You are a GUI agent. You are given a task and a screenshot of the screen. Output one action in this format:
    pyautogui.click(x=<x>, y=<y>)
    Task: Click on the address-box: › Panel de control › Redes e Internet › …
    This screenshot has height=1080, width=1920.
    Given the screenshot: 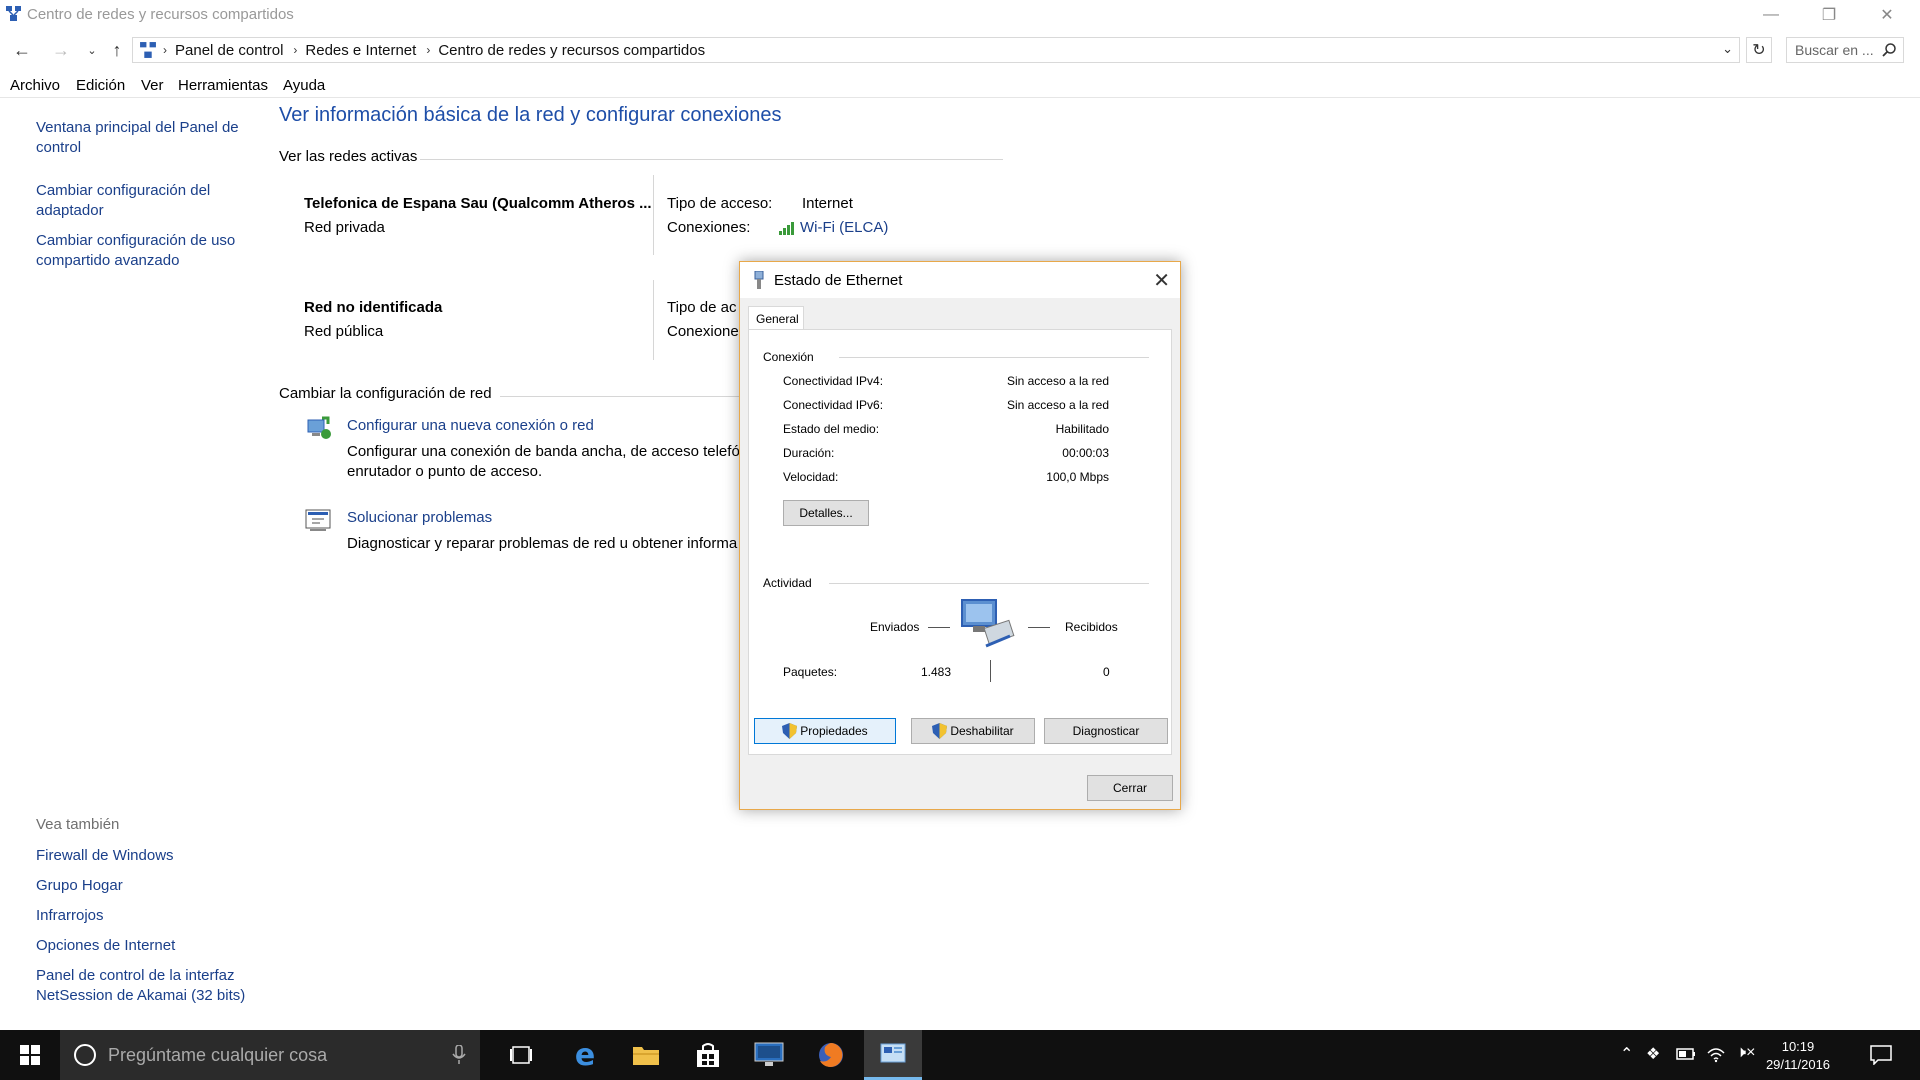 What is the action you would take?
    pyautogui.click(x=936, y=50)
    